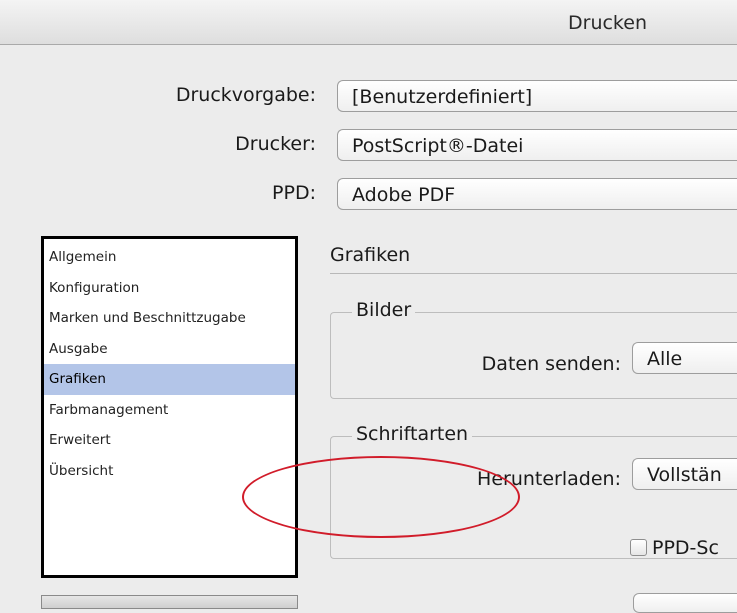 This screenshot has height=613, width=737. I want to click on sidebar-item-marken: Marken und Beschnittzugabe, so click(169, 318).